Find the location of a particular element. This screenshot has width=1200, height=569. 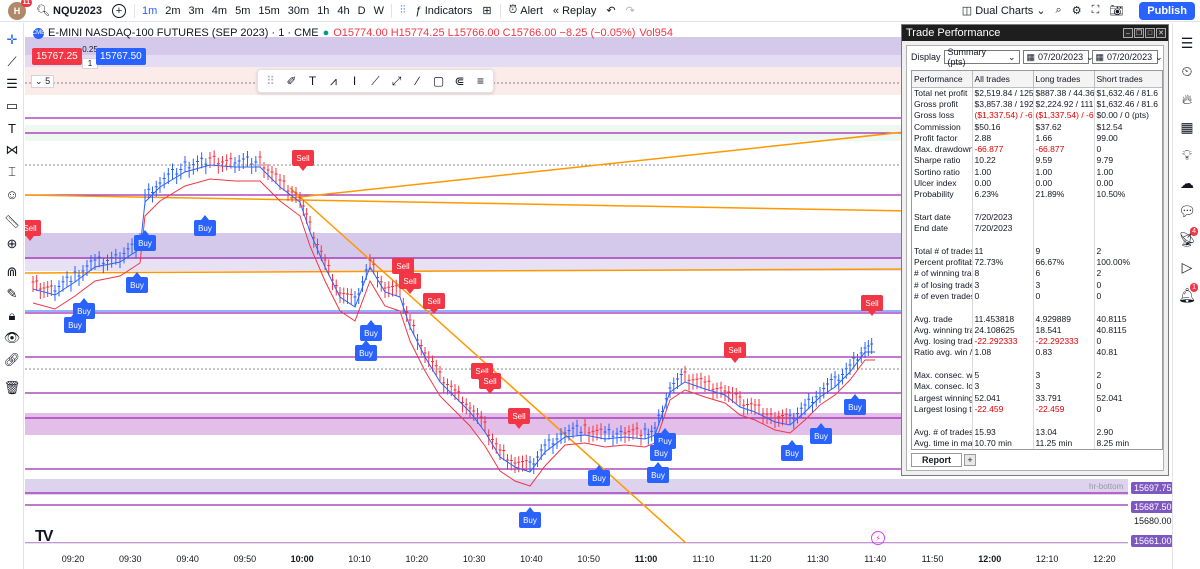

line-icon: ⟋ is located at coordinates (375, 81).